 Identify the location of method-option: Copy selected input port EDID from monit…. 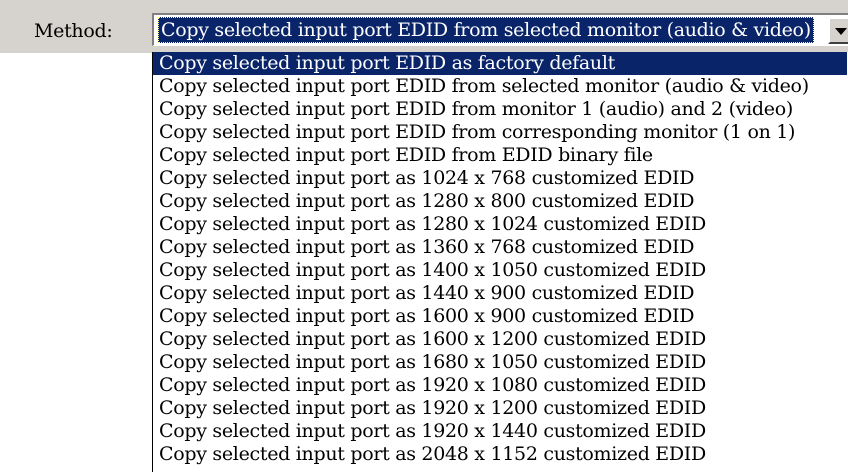
(500, 109).